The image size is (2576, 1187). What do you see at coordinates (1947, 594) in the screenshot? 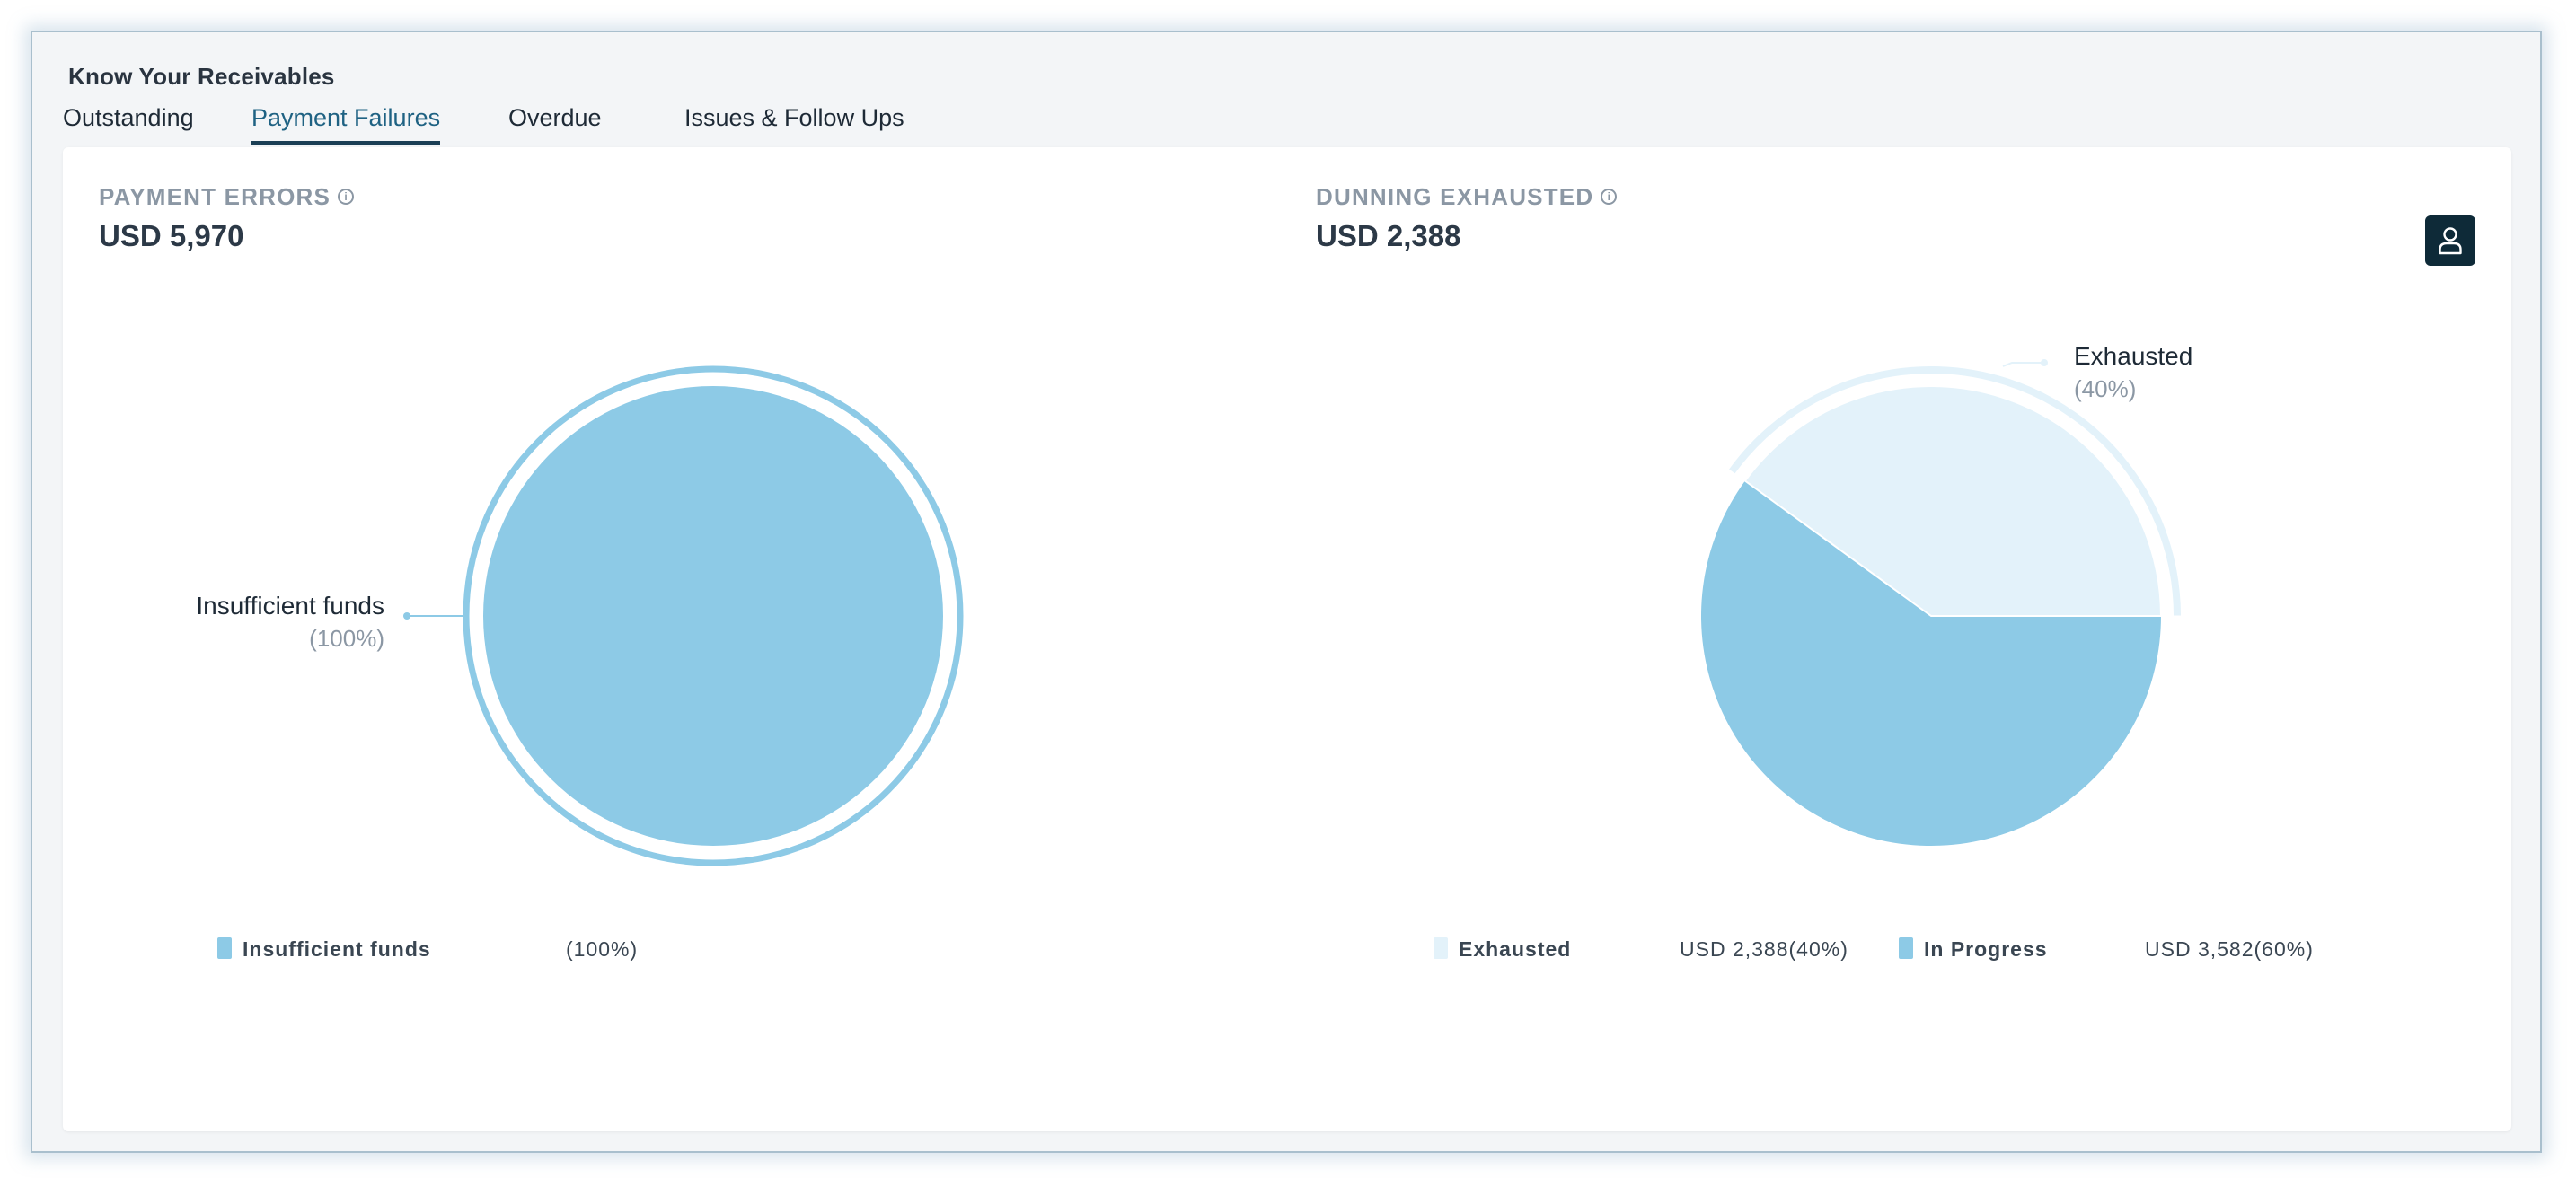
I see `dunning-exhausted-pie: Exhausted (40%)` at bounding box center [1947, 594].